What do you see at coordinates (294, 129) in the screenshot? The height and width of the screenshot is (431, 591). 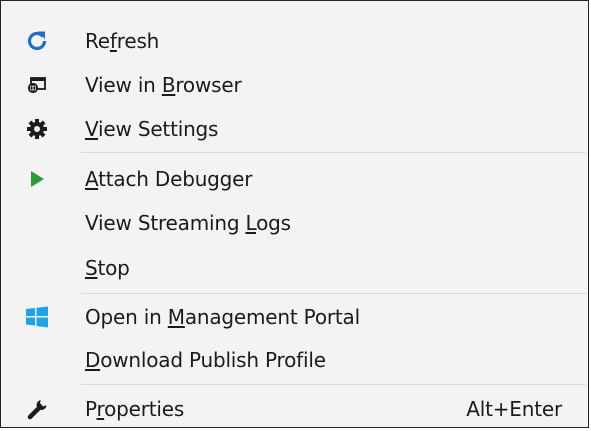 I see `menu-item-view-settings: View Settings` at bounding box center [294, 129].